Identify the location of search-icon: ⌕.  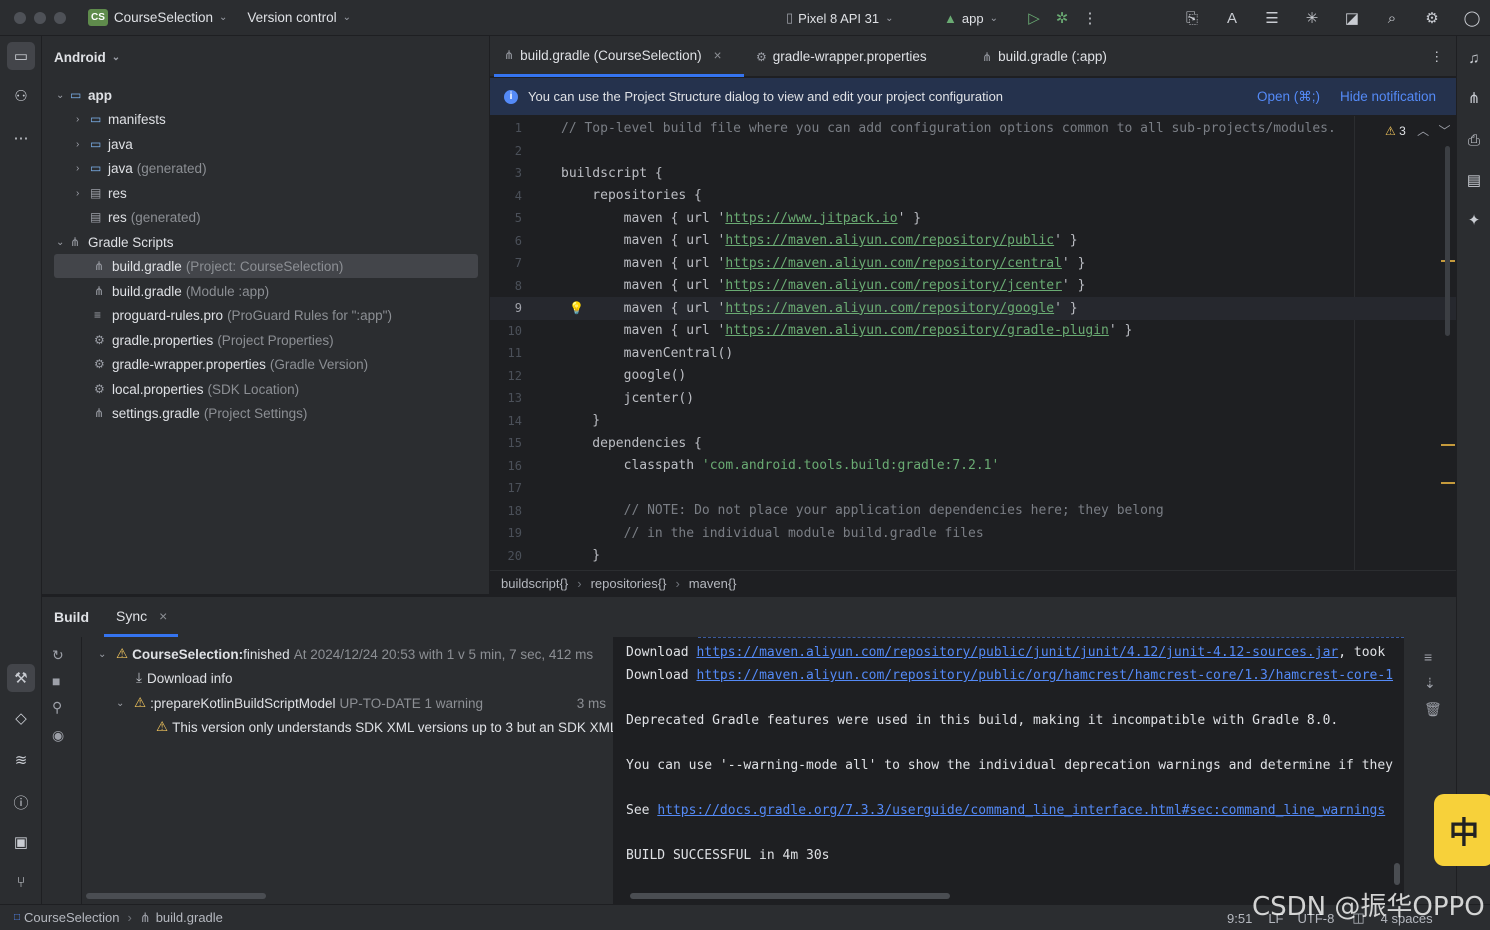
(1392, 18).